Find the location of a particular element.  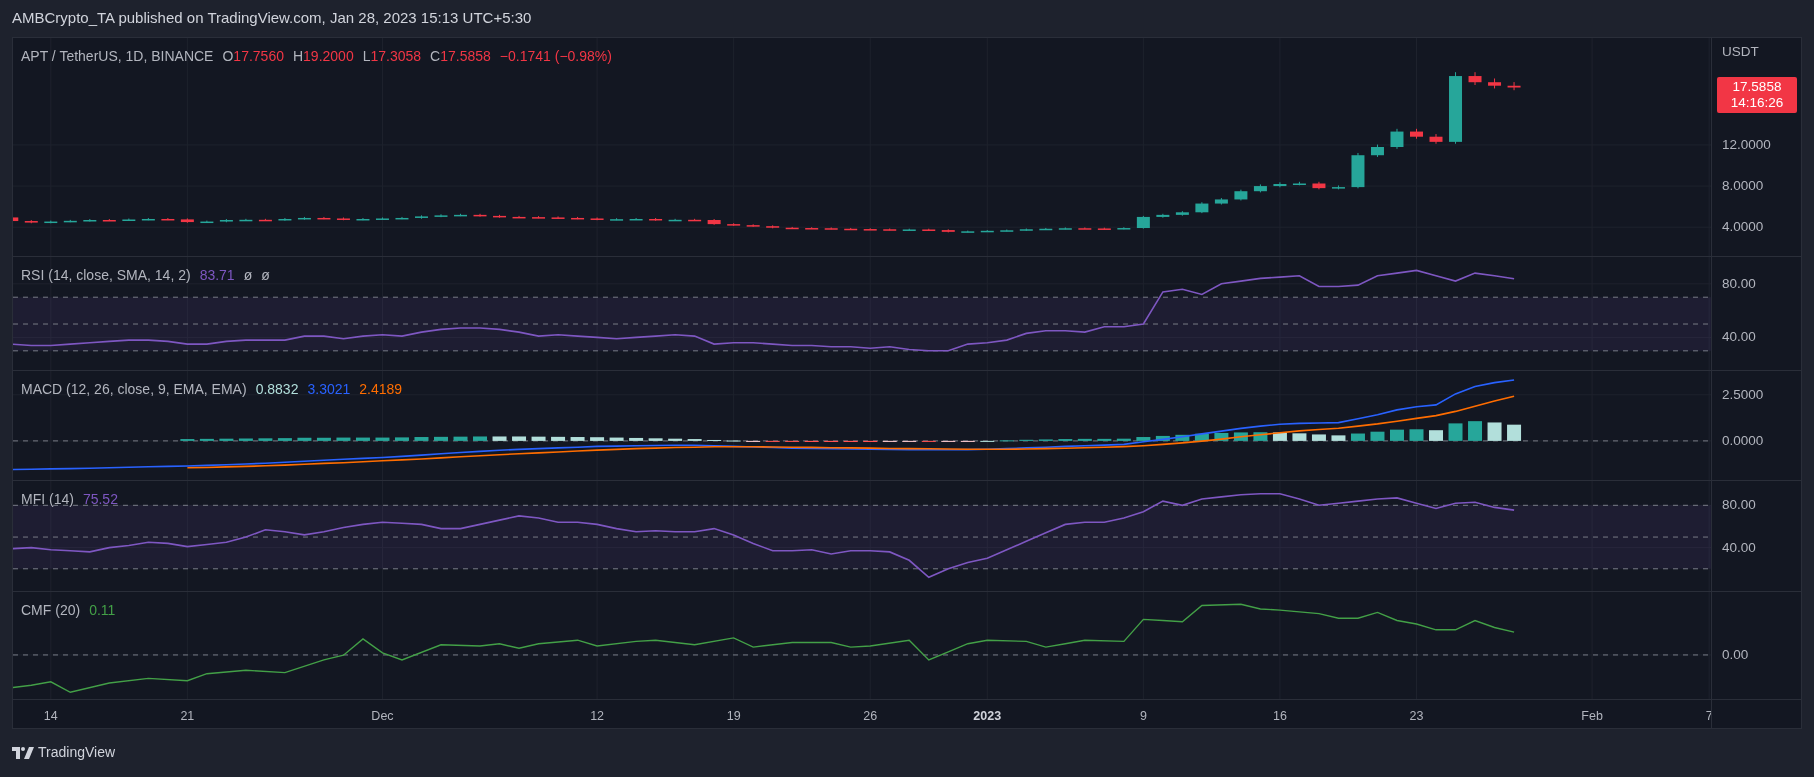

axis-label: 14 is located at coordinates (50, 716).